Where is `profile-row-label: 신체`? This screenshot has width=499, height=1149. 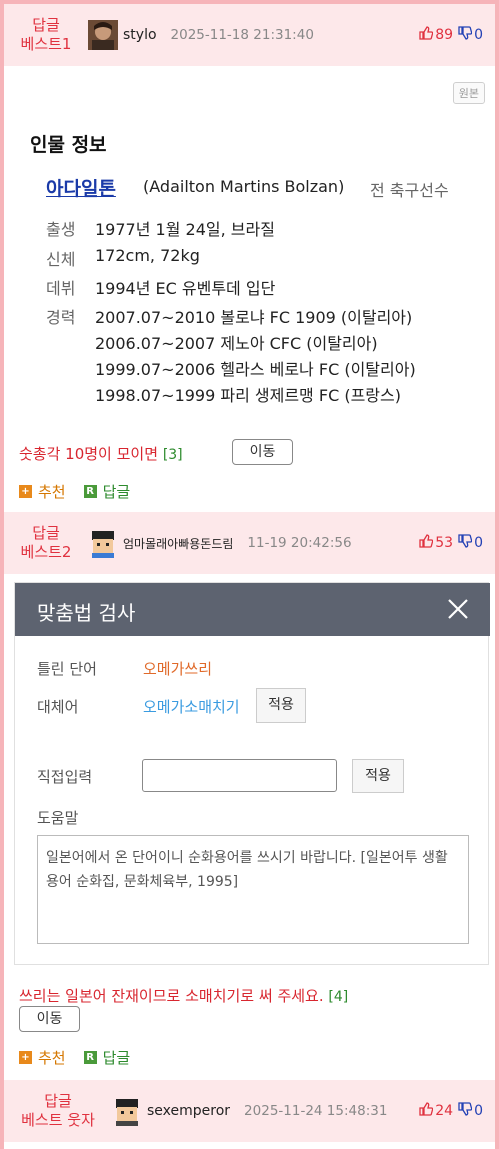 profile-row-label: 신체 is located at coordinates (61, 259).